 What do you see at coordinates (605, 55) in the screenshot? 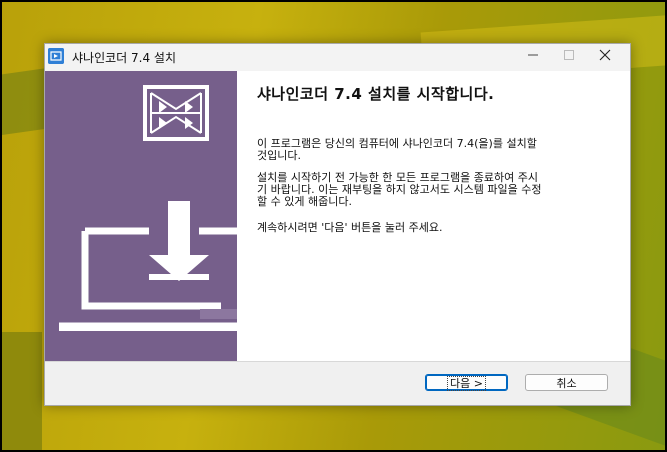
I see `close-icon` at bounding box center [605, 55].